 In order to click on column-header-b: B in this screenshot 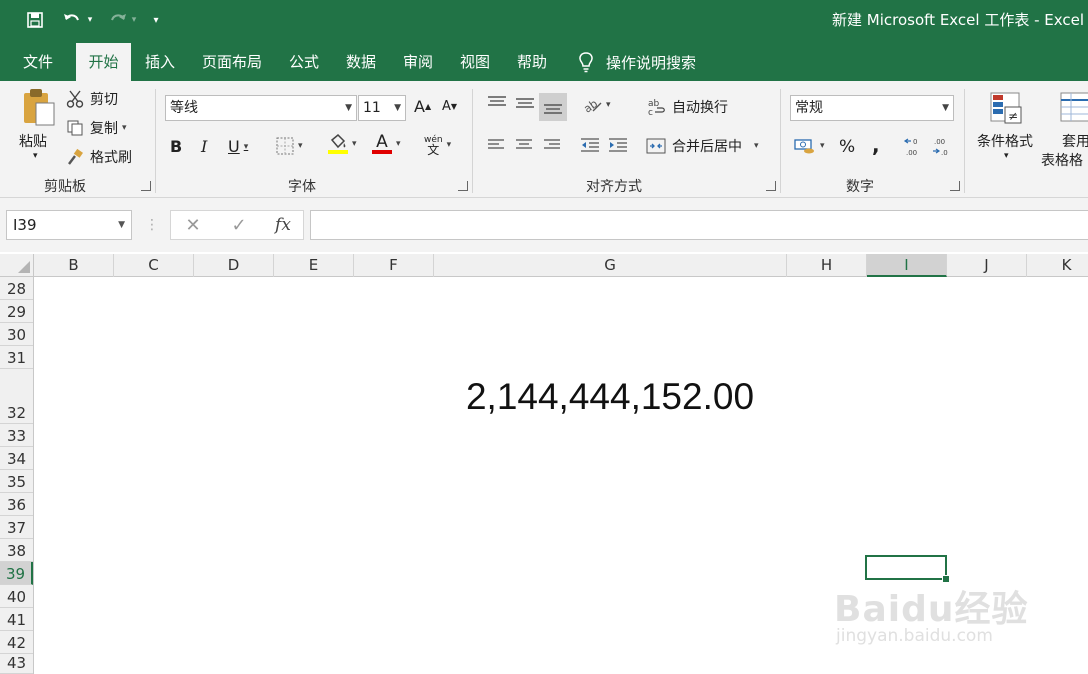, I will do `click(74, 265)`.